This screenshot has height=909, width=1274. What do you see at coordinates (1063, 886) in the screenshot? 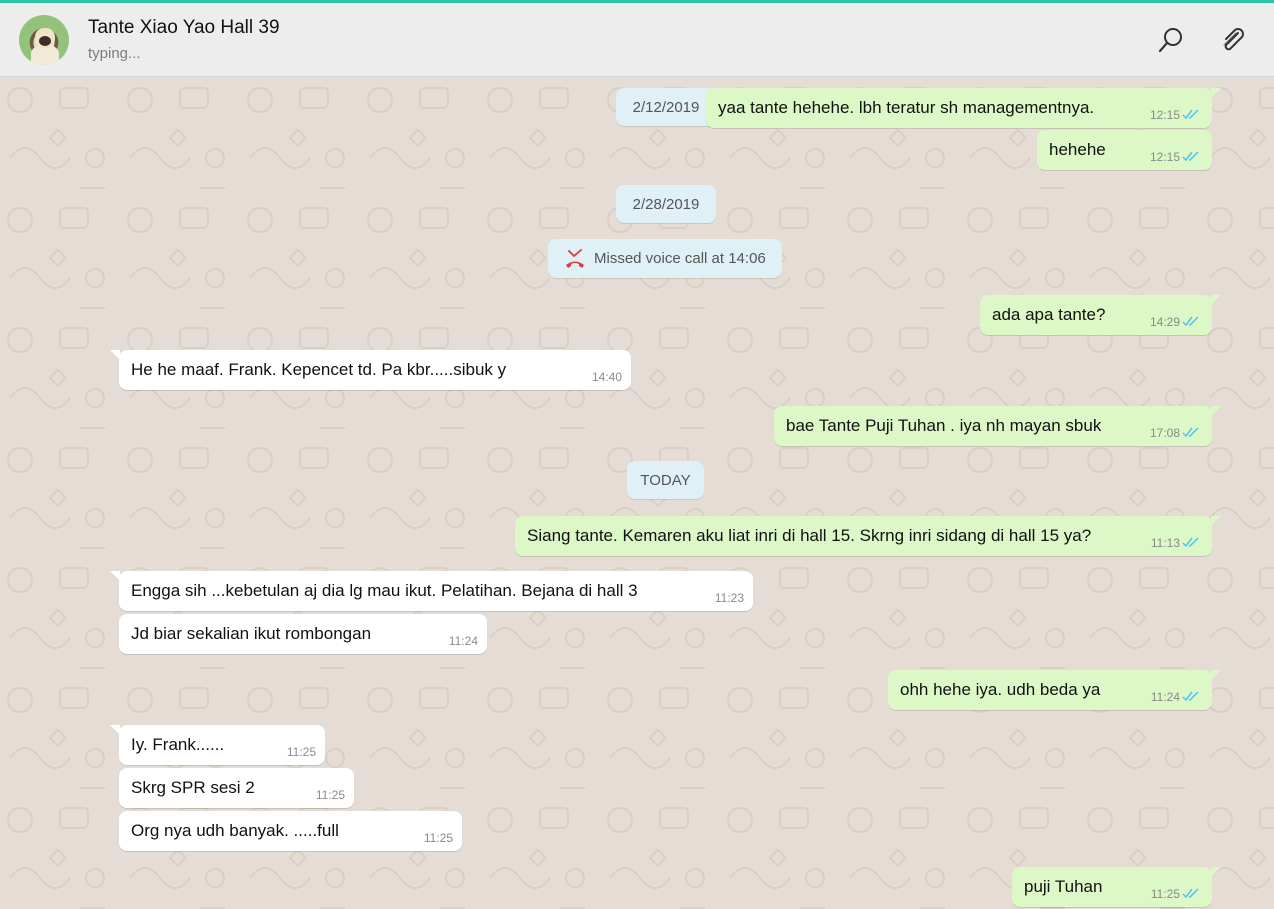
I see `message-text: puji Tuhan` at bounding box center [1063, 886].